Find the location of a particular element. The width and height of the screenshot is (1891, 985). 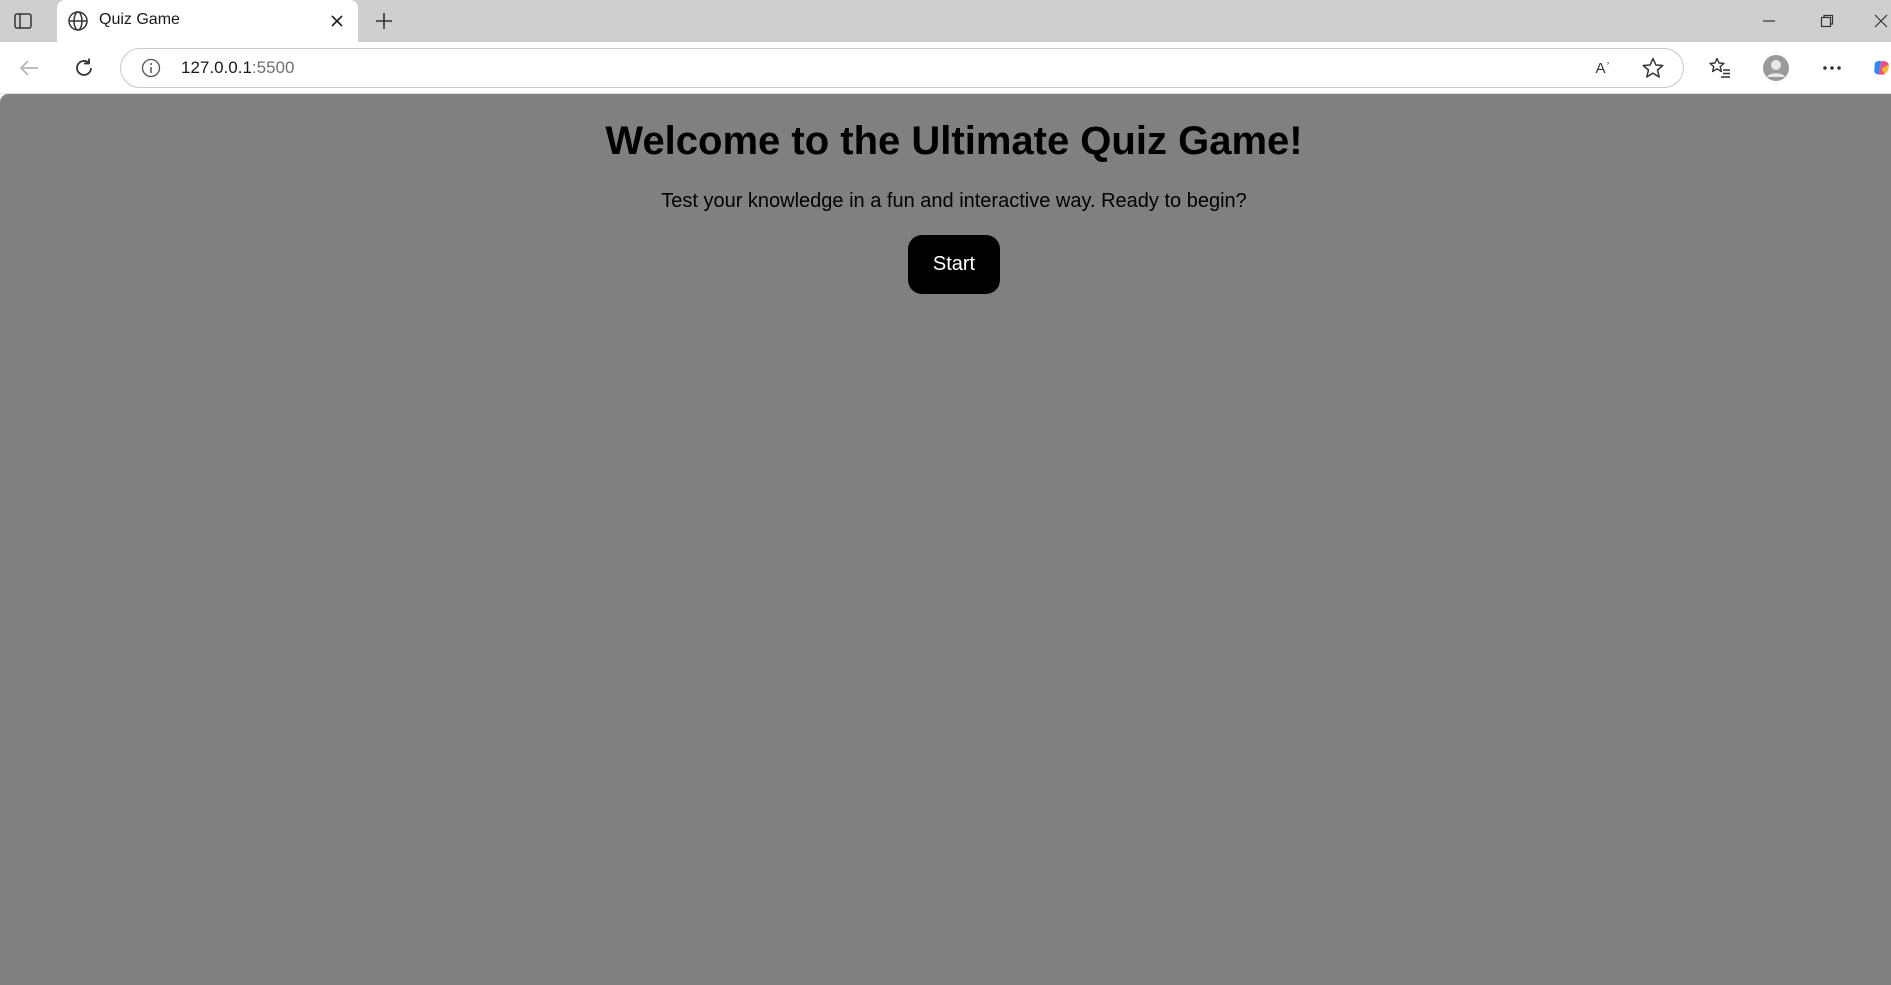

tab-title: Quiz Game is located at coordinates (139, 19).